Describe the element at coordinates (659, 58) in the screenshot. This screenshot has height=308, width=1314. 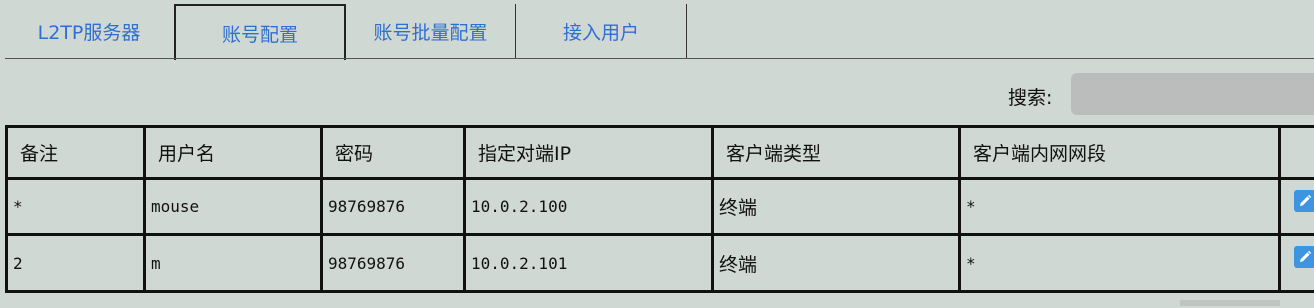
I see `tab-bar-underline` at that location.